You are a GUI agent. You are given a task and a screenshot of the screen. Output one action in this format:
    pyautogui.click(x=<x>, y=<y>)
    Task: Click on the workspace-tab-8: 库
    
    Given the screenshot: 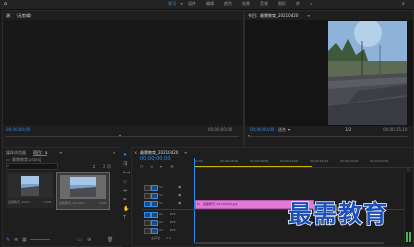 What is the action you would take?
    pyautogui.click(x=298, y=4)
    